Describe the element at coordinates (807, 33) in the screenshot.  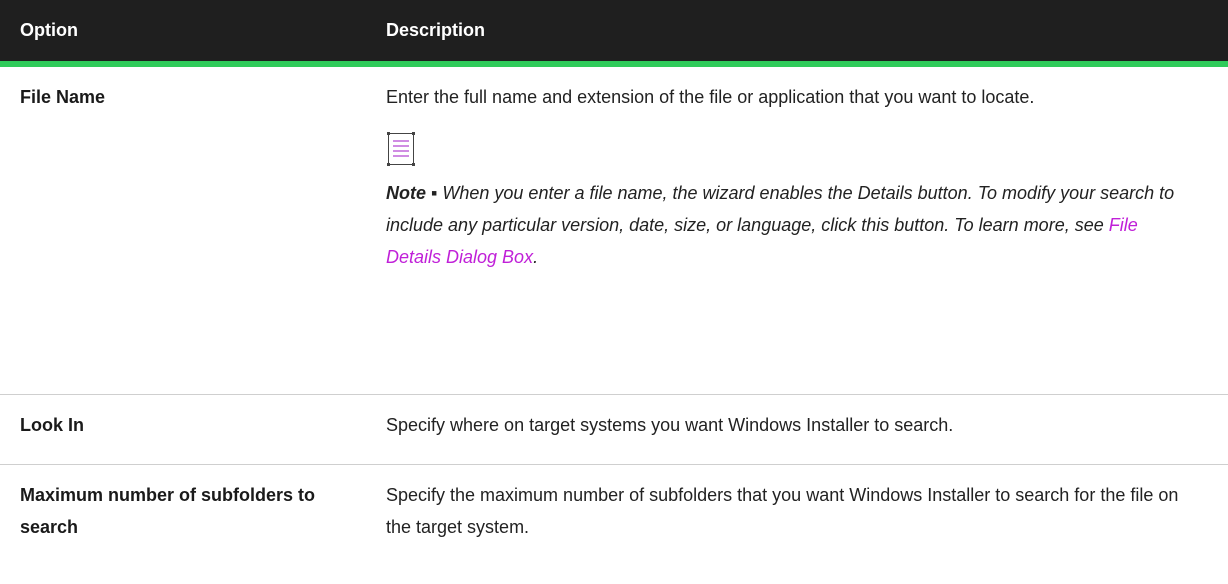
I see `description-column-header: Description` at that location.